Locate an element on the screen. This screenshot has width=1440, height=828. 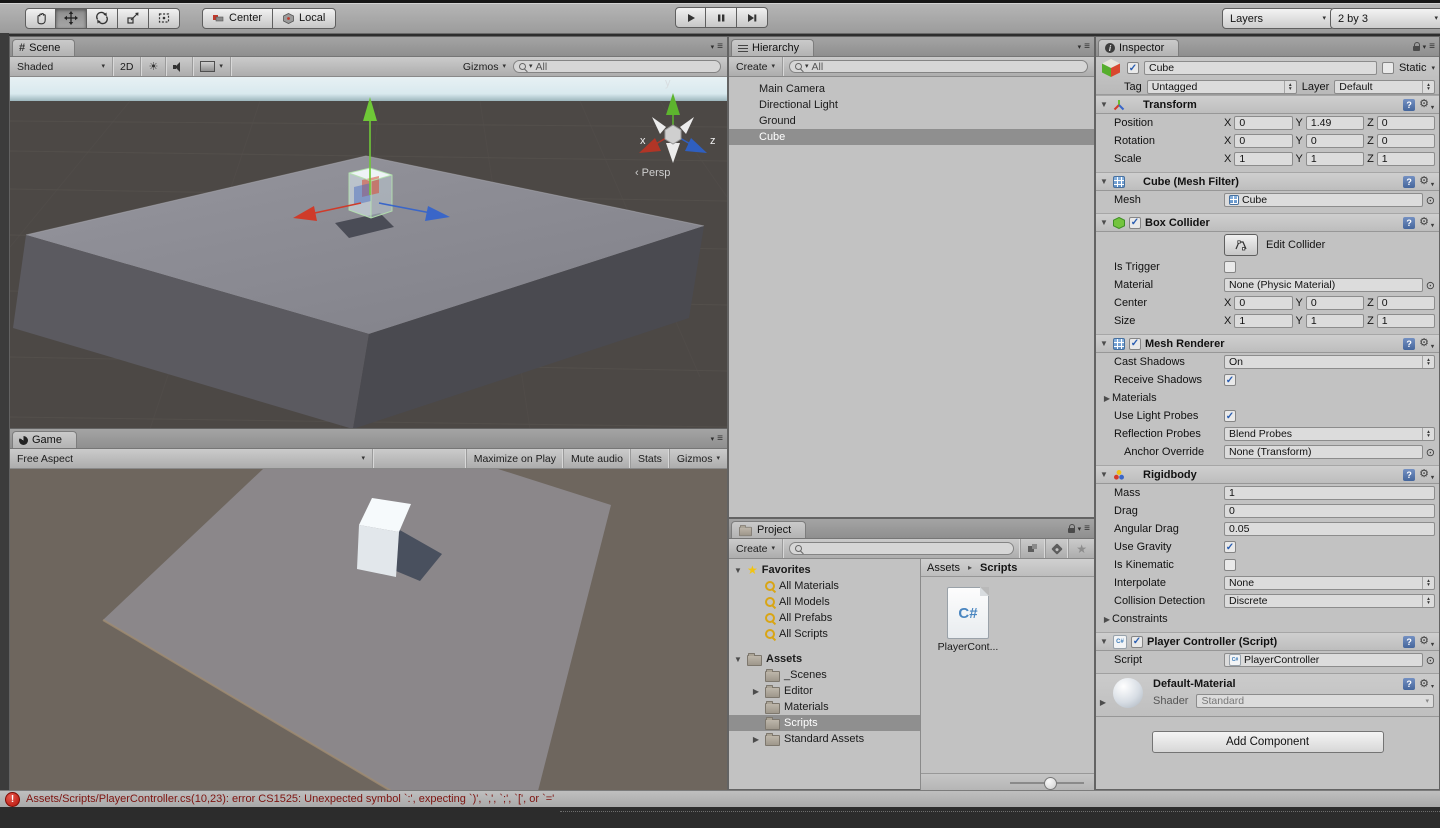
assets-root: ▼ Assets is located at coordinates (824, 659).